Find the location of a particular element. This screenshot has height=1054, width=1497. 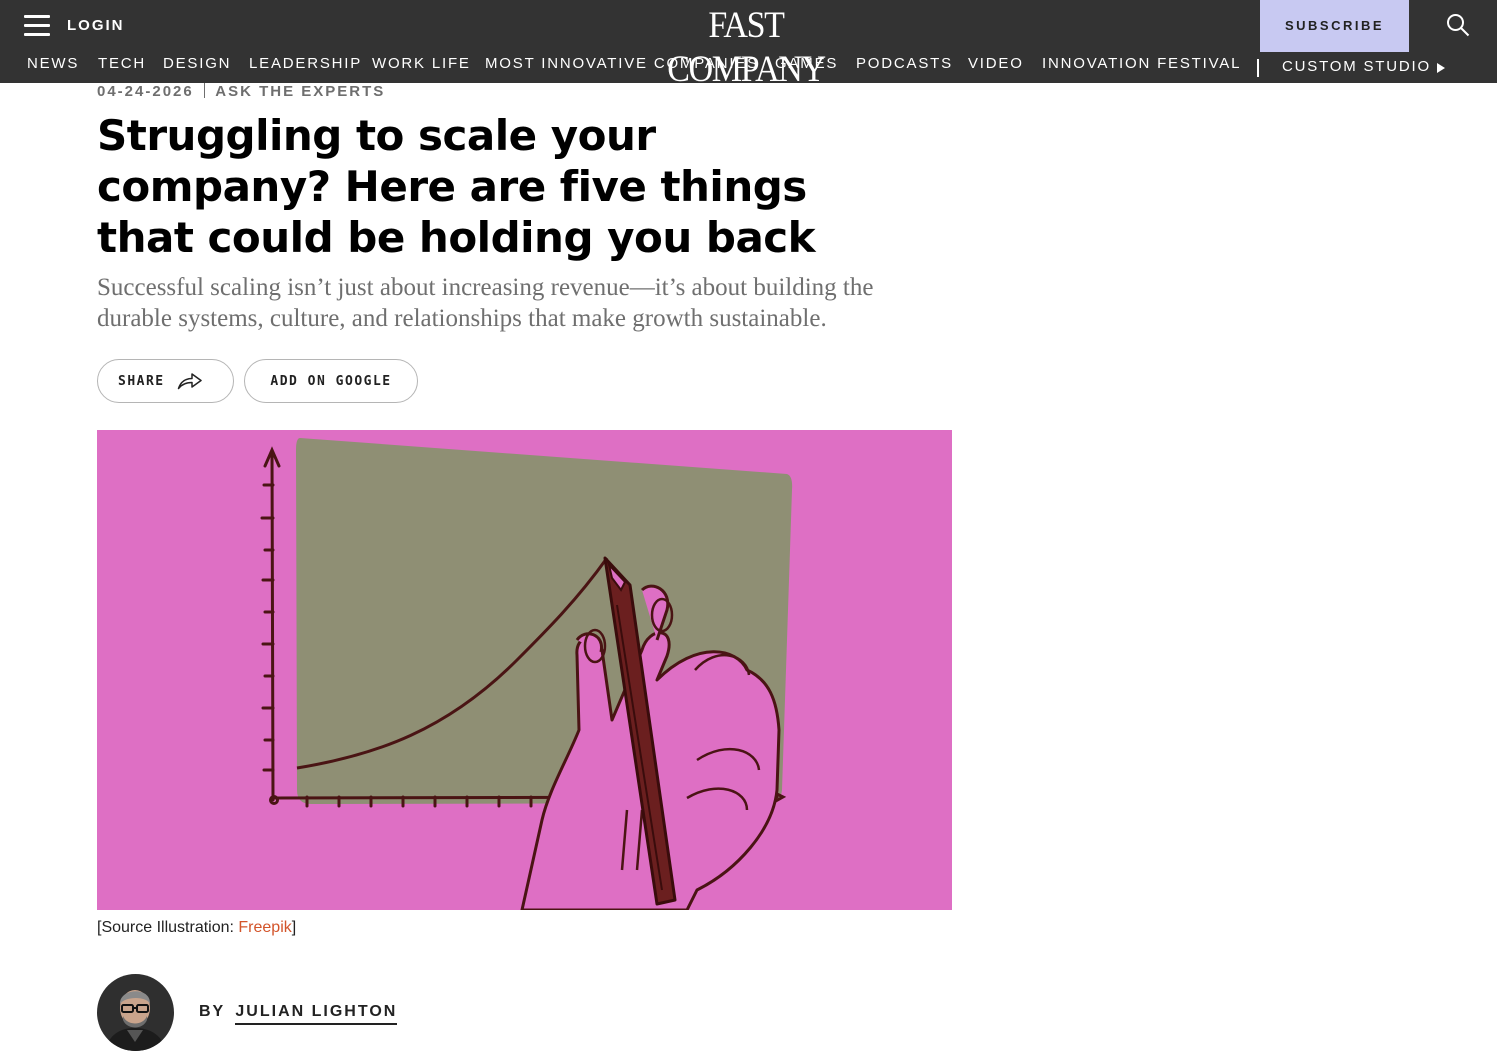

nav-item-design: DESIGN is located at coordinates (197, 64).